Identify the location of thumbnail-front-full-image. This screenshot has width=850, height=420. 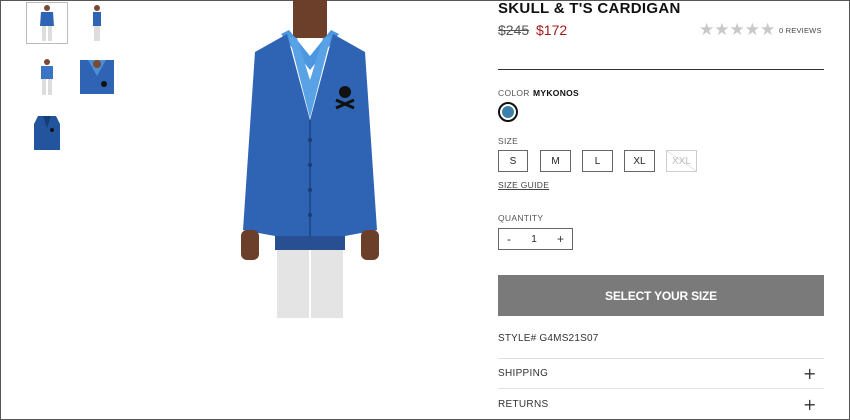
(47, 23).